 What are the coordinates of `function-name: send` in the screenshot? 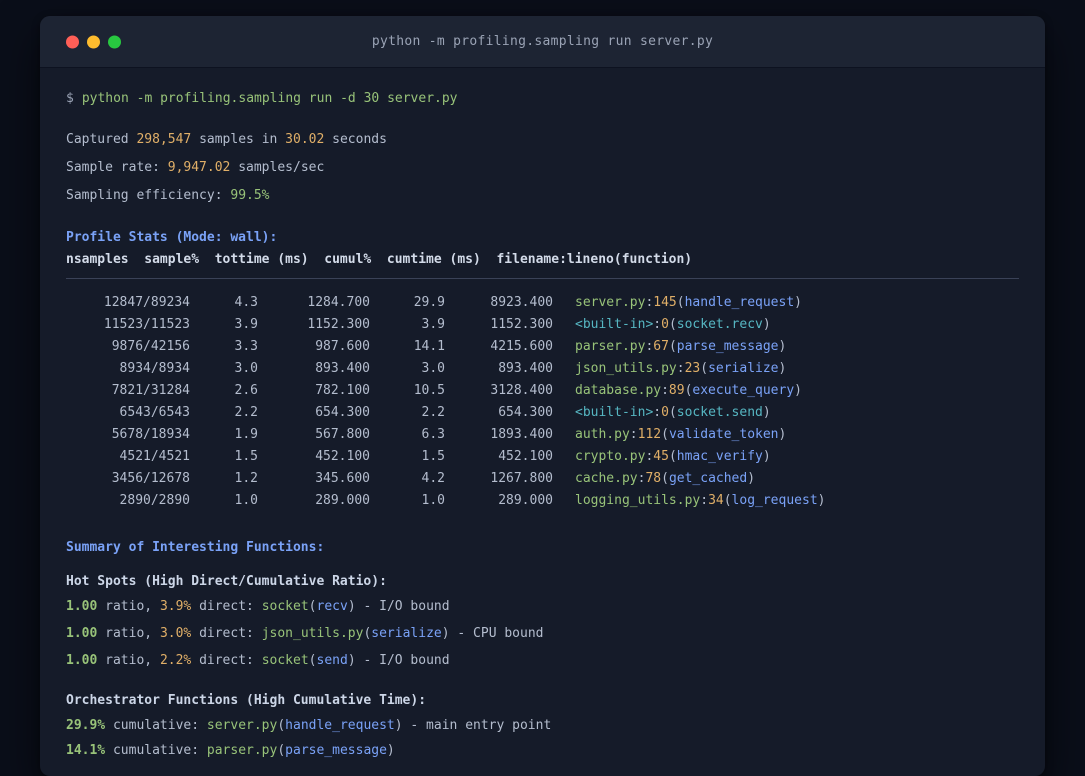 It's located at (332, 660).